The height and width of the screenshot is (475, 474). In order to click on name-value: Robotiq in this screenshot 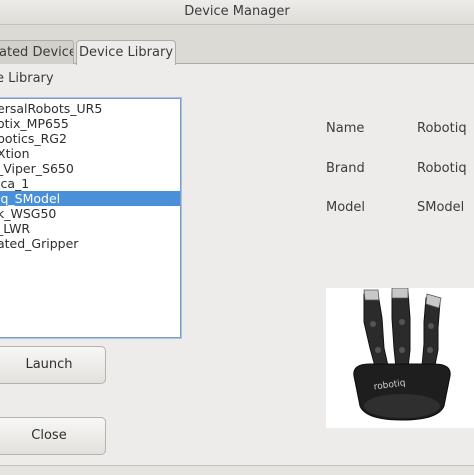, I will do `click(442, 128)`.